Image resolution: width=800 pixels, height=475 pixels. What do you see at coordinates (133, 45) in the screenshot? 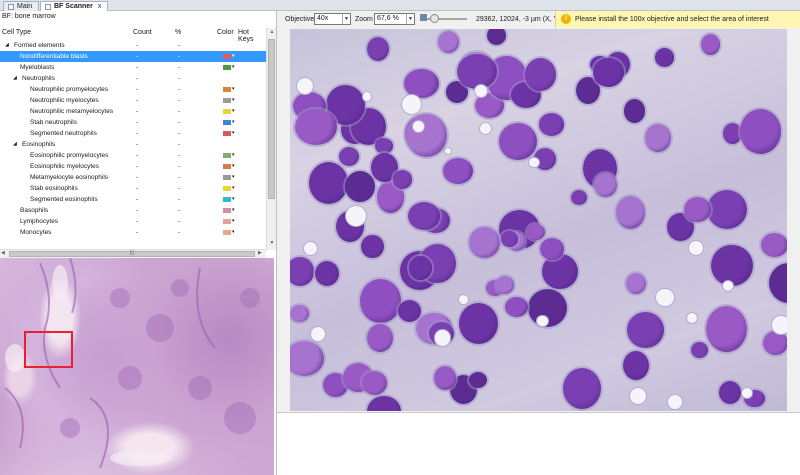
I see `cell-type-row: ◢ Formed elements - -` at bounding box center [133, 45].